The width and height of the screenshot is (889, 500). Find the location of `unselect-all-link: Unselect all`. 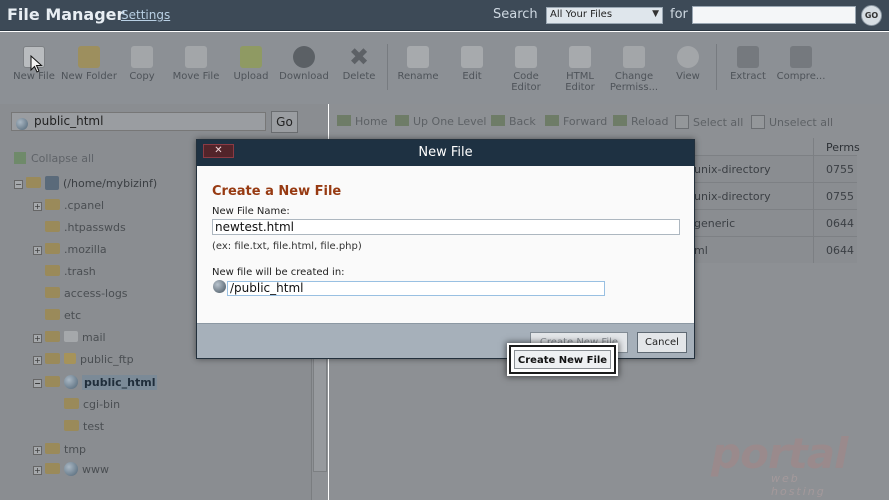

unselect-all-link: Unselect all is located at coordinates (792, 122).